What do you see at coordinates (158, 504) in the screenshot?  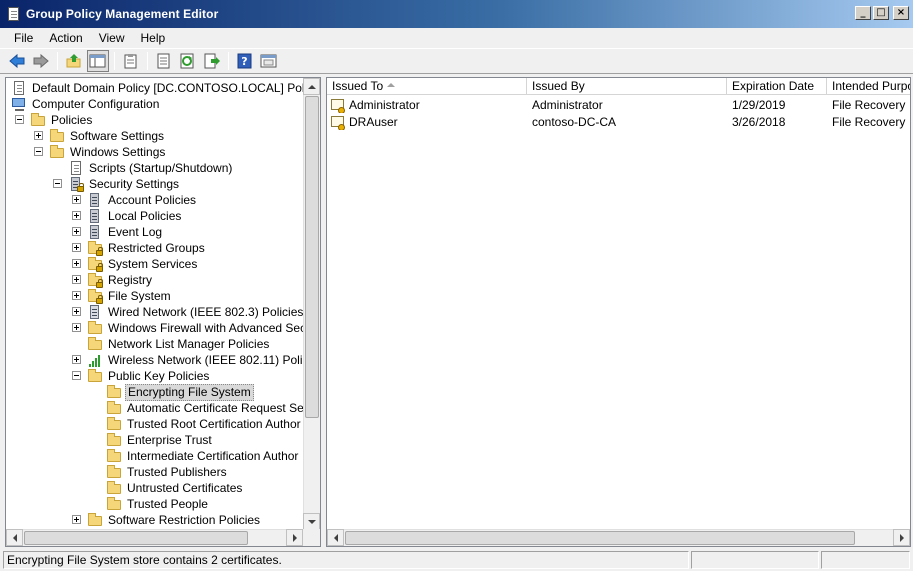 I see `tree-item: Trusted People` at bounding box center [158, 504].